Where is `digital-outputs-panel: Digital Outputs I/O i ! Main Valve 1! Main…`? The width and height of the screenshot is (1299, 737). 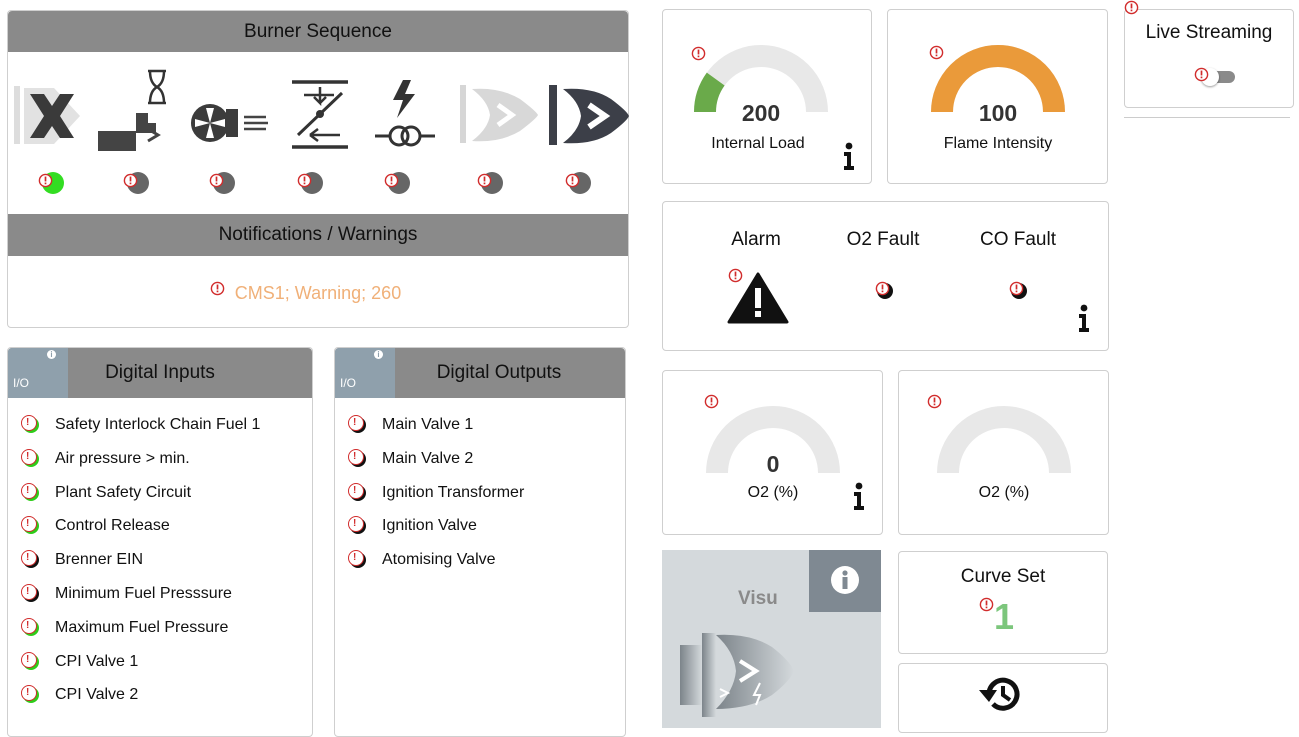
digital-outputs-panel: Digital Outputs I/O i ! Main Valve 1! Main… is located at coordinates (480, 542).